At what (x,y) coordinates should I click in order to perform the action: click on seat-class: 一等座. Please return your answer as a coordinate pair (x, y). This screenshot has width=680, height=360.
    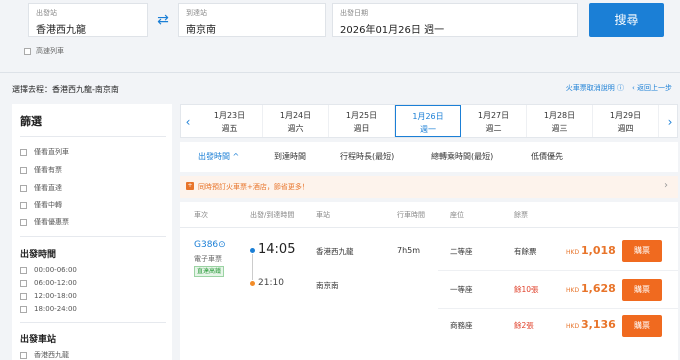
    Looking at the image, I should click on (461, 289).